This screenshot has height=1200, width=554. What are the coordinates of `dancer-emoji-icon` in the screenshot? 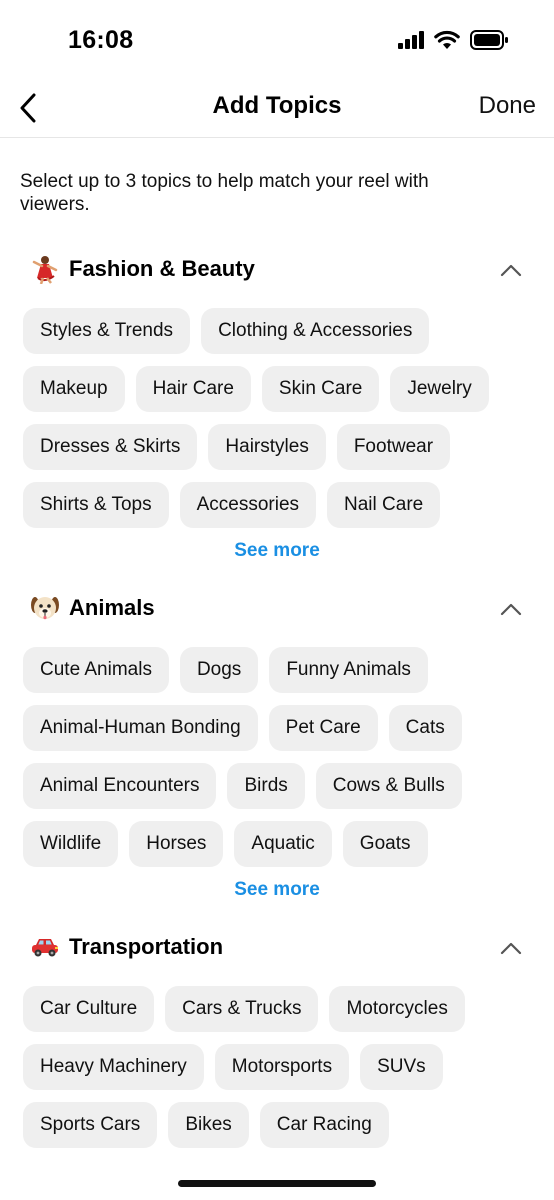 It's located at (45, 269).